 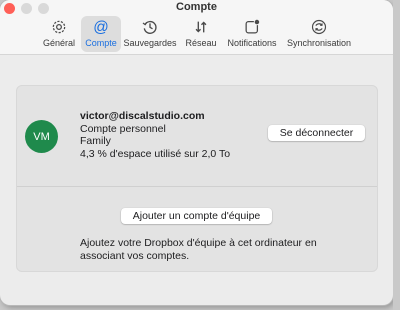 What do you see at coordinates (396, 155) in the screenshot?
I see `desktop-edge` at bounding box center [396, 155].